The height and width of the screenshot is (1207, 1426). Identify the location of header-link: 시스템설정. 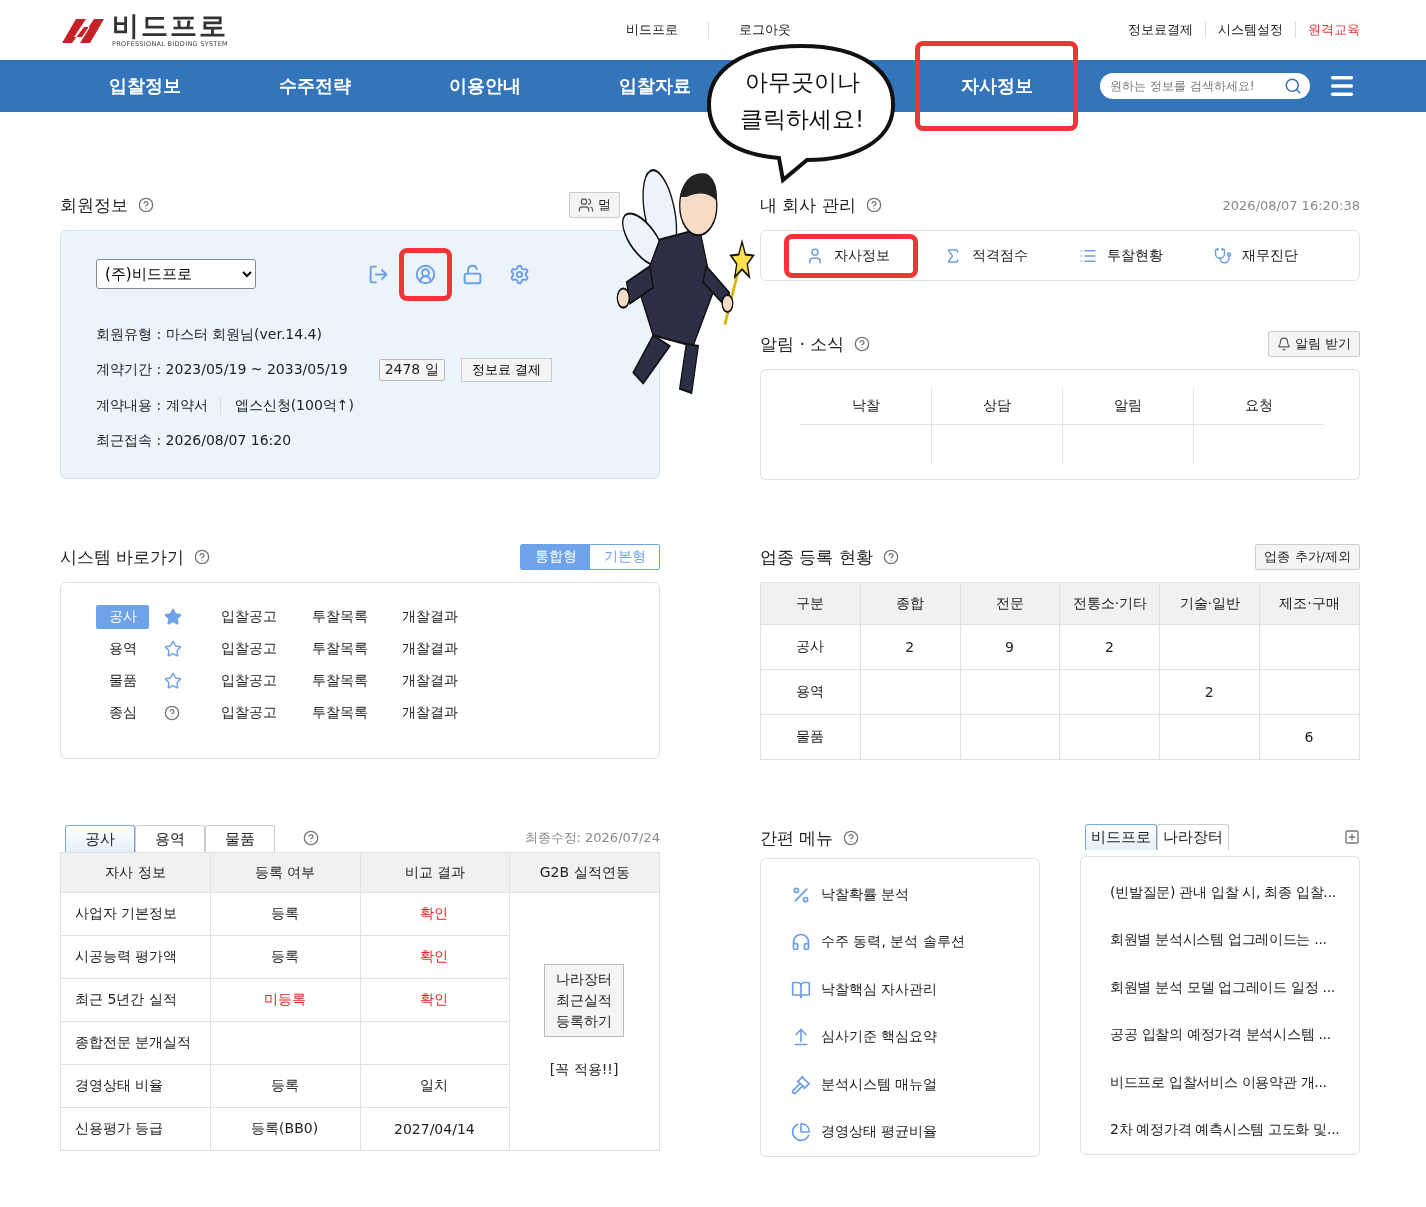
(1250, 30).